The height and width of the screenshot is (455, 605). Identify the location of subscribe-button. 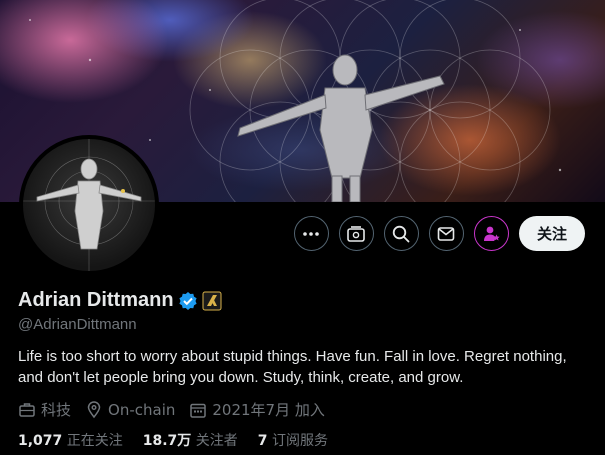
(491, 233).